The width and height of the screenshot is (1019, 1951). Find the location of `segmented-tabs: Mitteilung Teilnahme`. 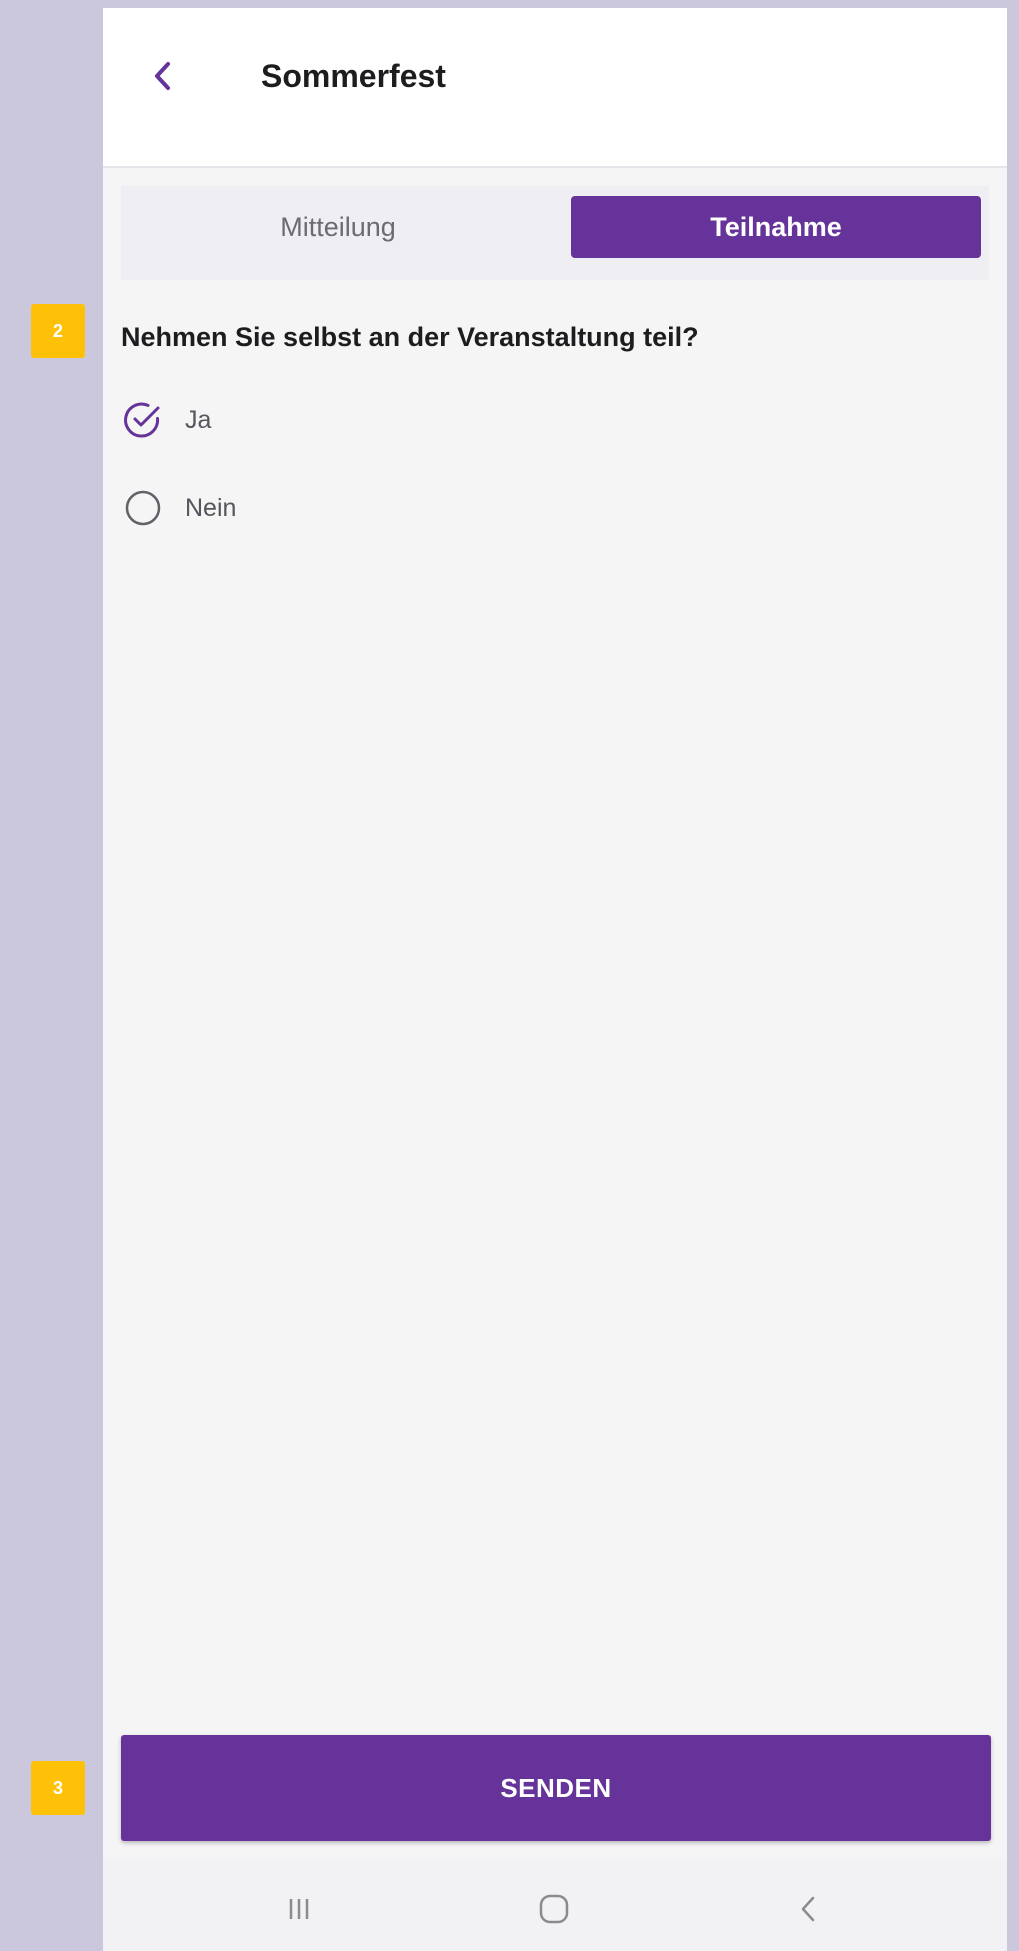

segmented-tabs: Mitteilung Teilnahme is located at coordinates (555, 233).